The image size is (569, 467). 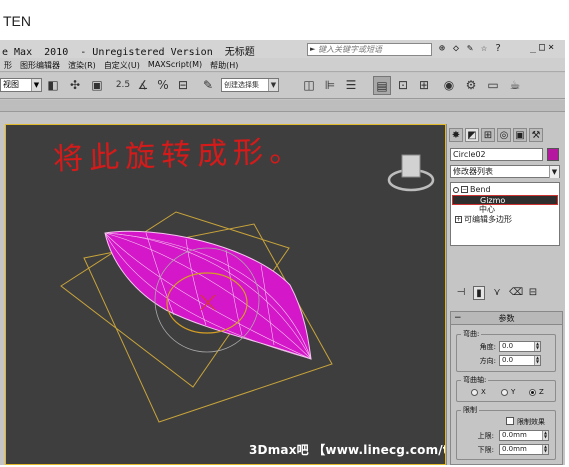 I want to click on help-icon: ?, so click(x=498, y=48).